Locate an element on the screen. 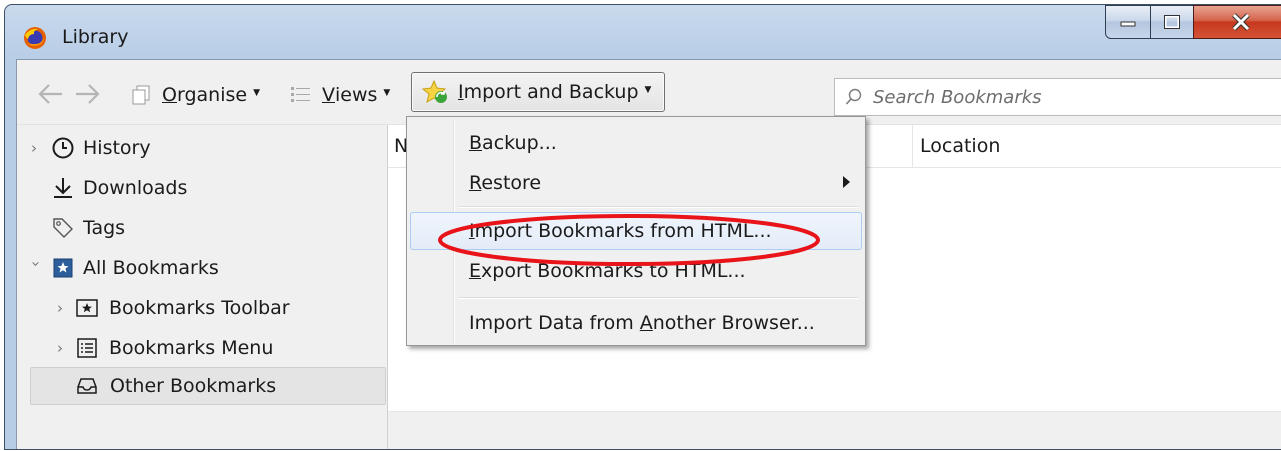  sidebar-item-label: Other Bookmarks is located at coordinates (193, 386).